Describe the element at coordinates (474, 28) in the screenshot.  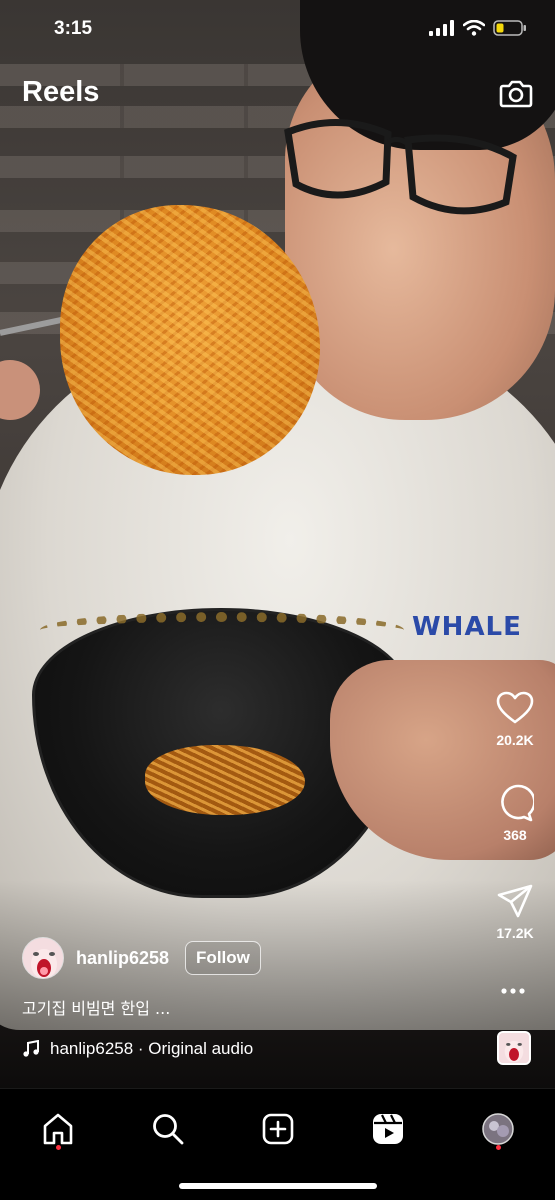
I see `wifi-icon` at that location.